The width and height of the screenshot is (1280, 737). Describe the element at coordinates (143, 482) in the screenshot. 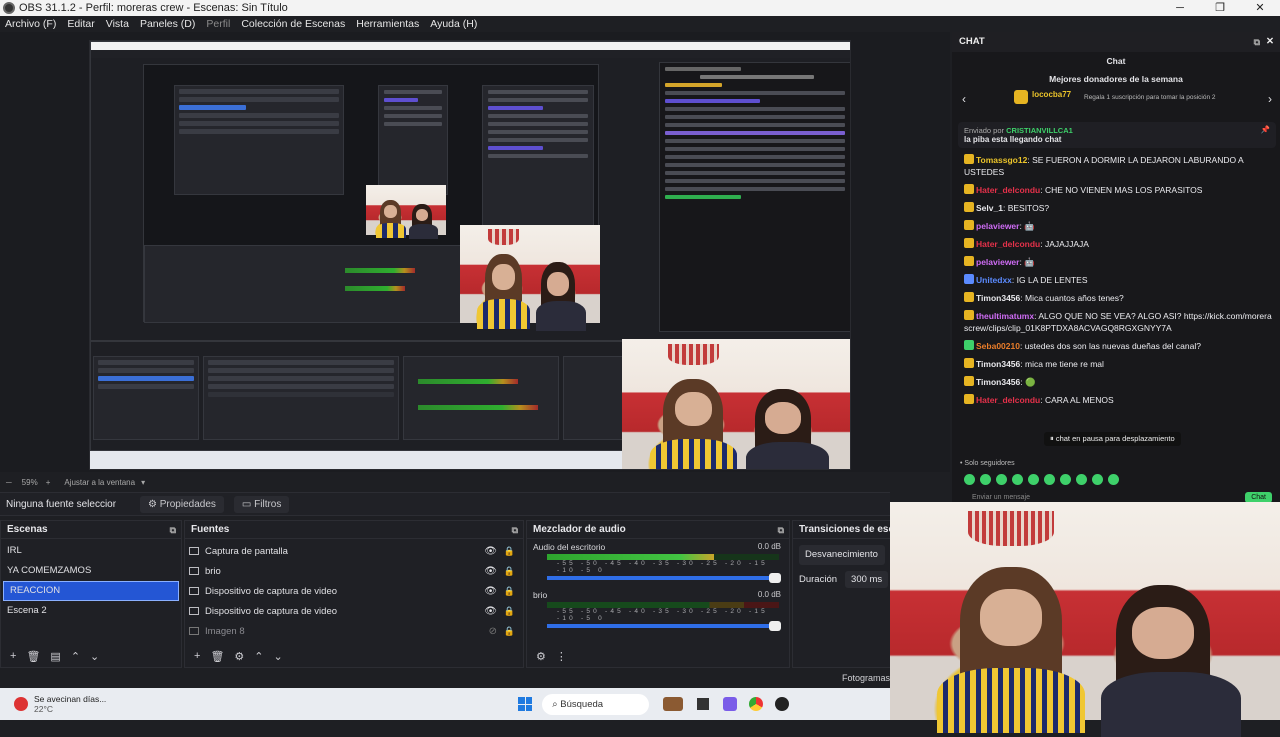

I see `chevron-down-icon: ▾` at that location.